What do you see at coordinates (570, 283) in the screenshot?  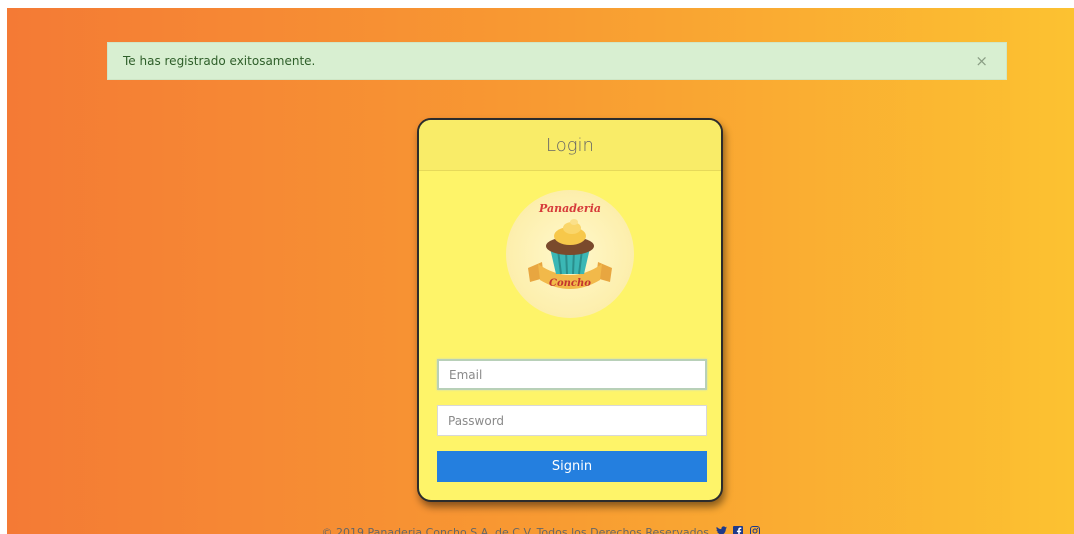 I see `logo-text-bottom: Concho` at bounding box center [570, 283].